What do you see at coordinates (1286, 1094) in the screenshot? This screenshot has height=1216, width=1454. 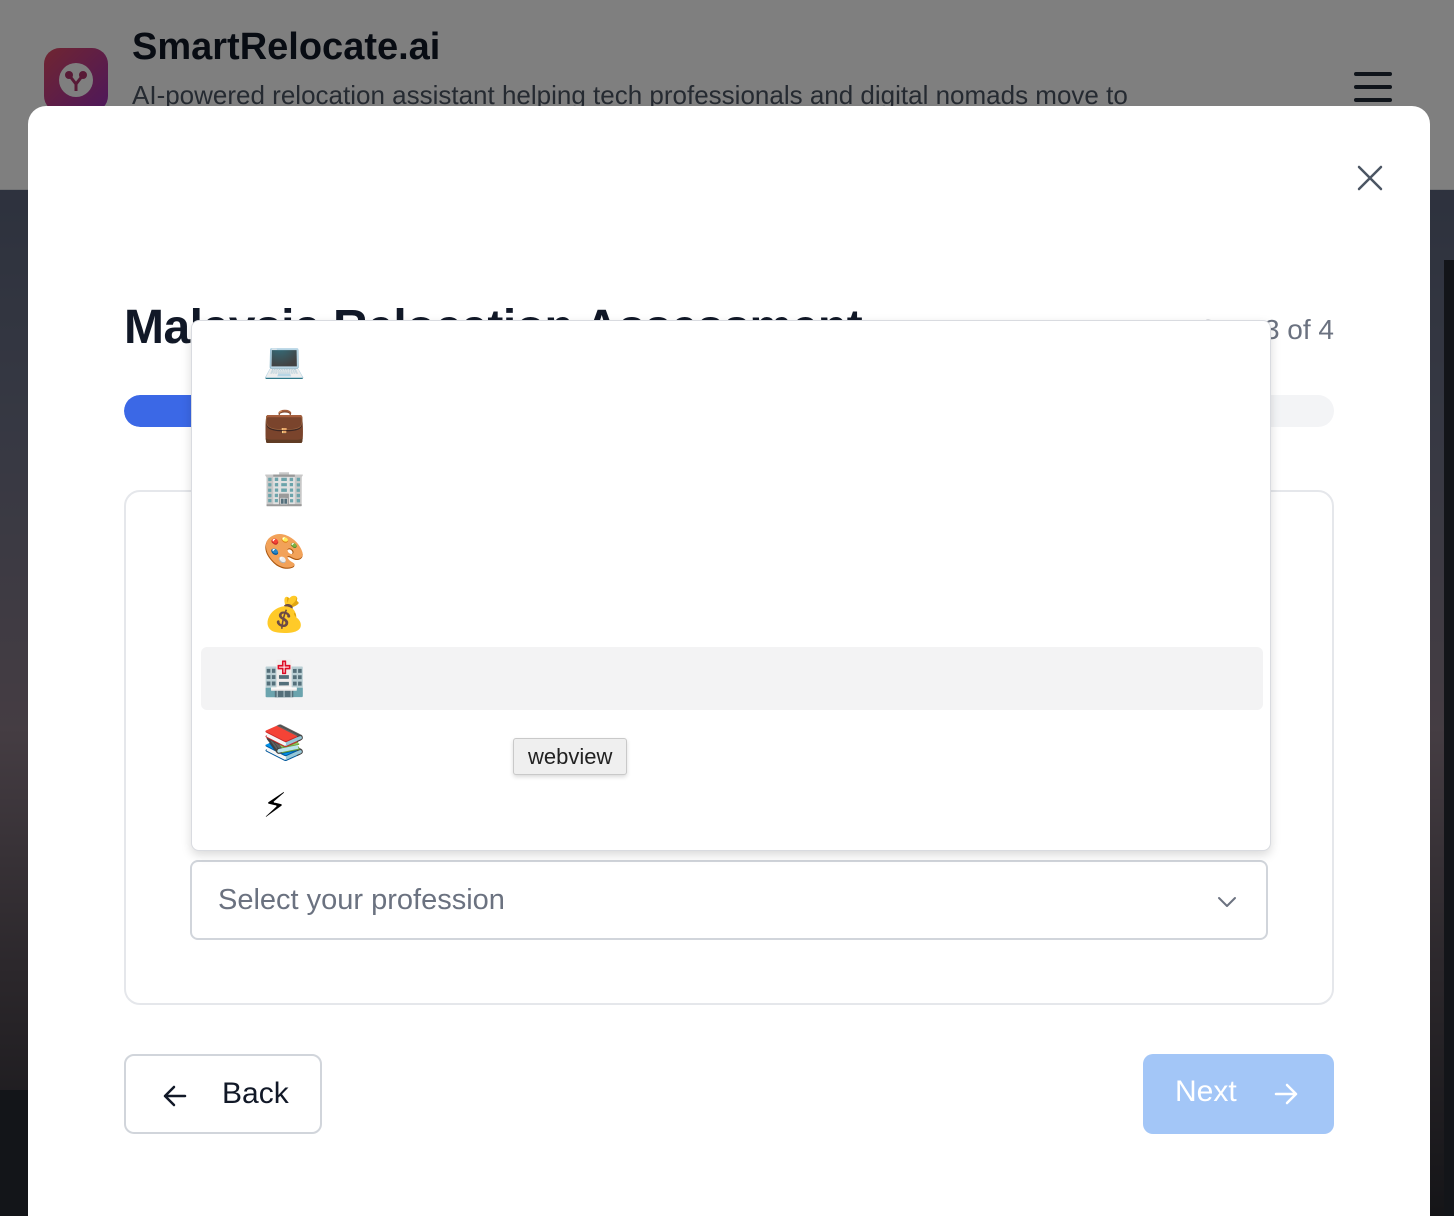 I see `arrow-right-icon` at bounding box center [1286, 1094].